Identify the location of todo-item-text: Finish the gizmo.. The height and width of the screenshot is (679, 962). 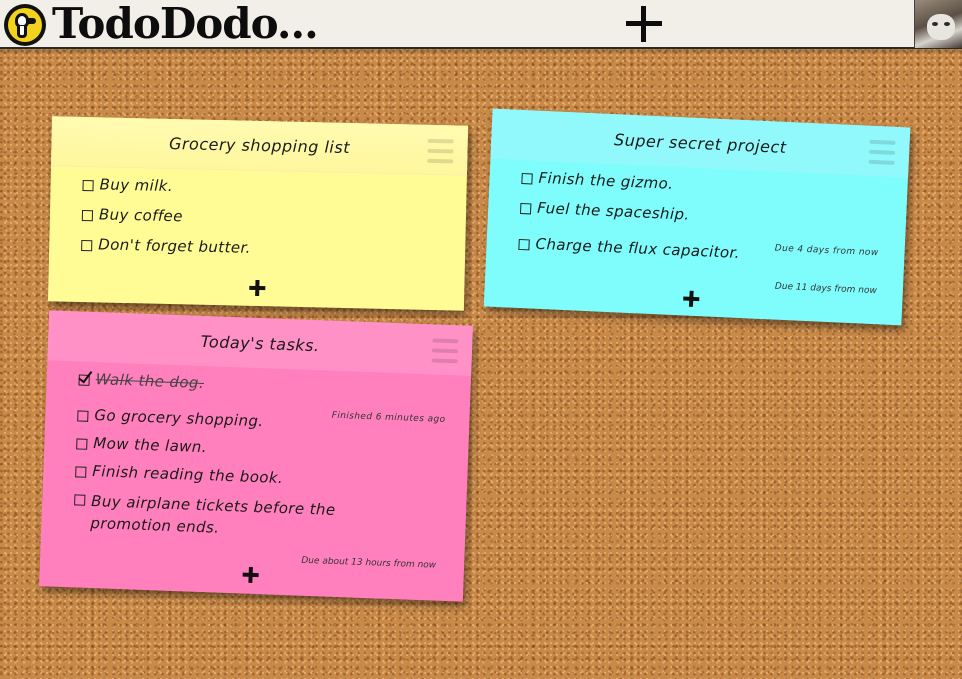
(606, 181).